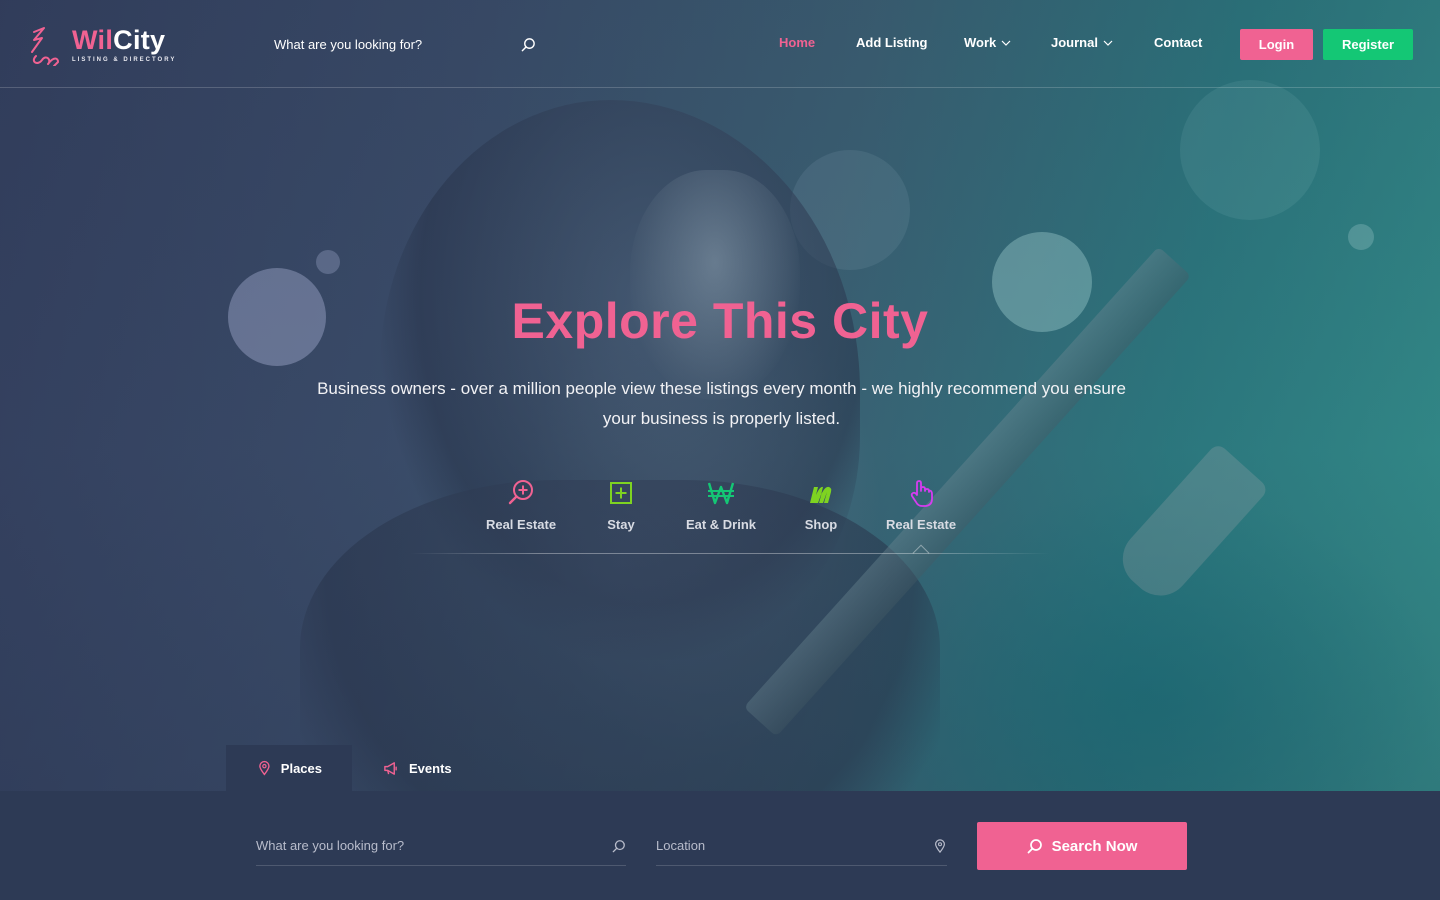 Image resolution: width=1440 pixels, height=900 pixels. What do you see at coordinates (821, 494) in the screenshot?
I see `m-letter-icon` at bounding box center [821, 494].